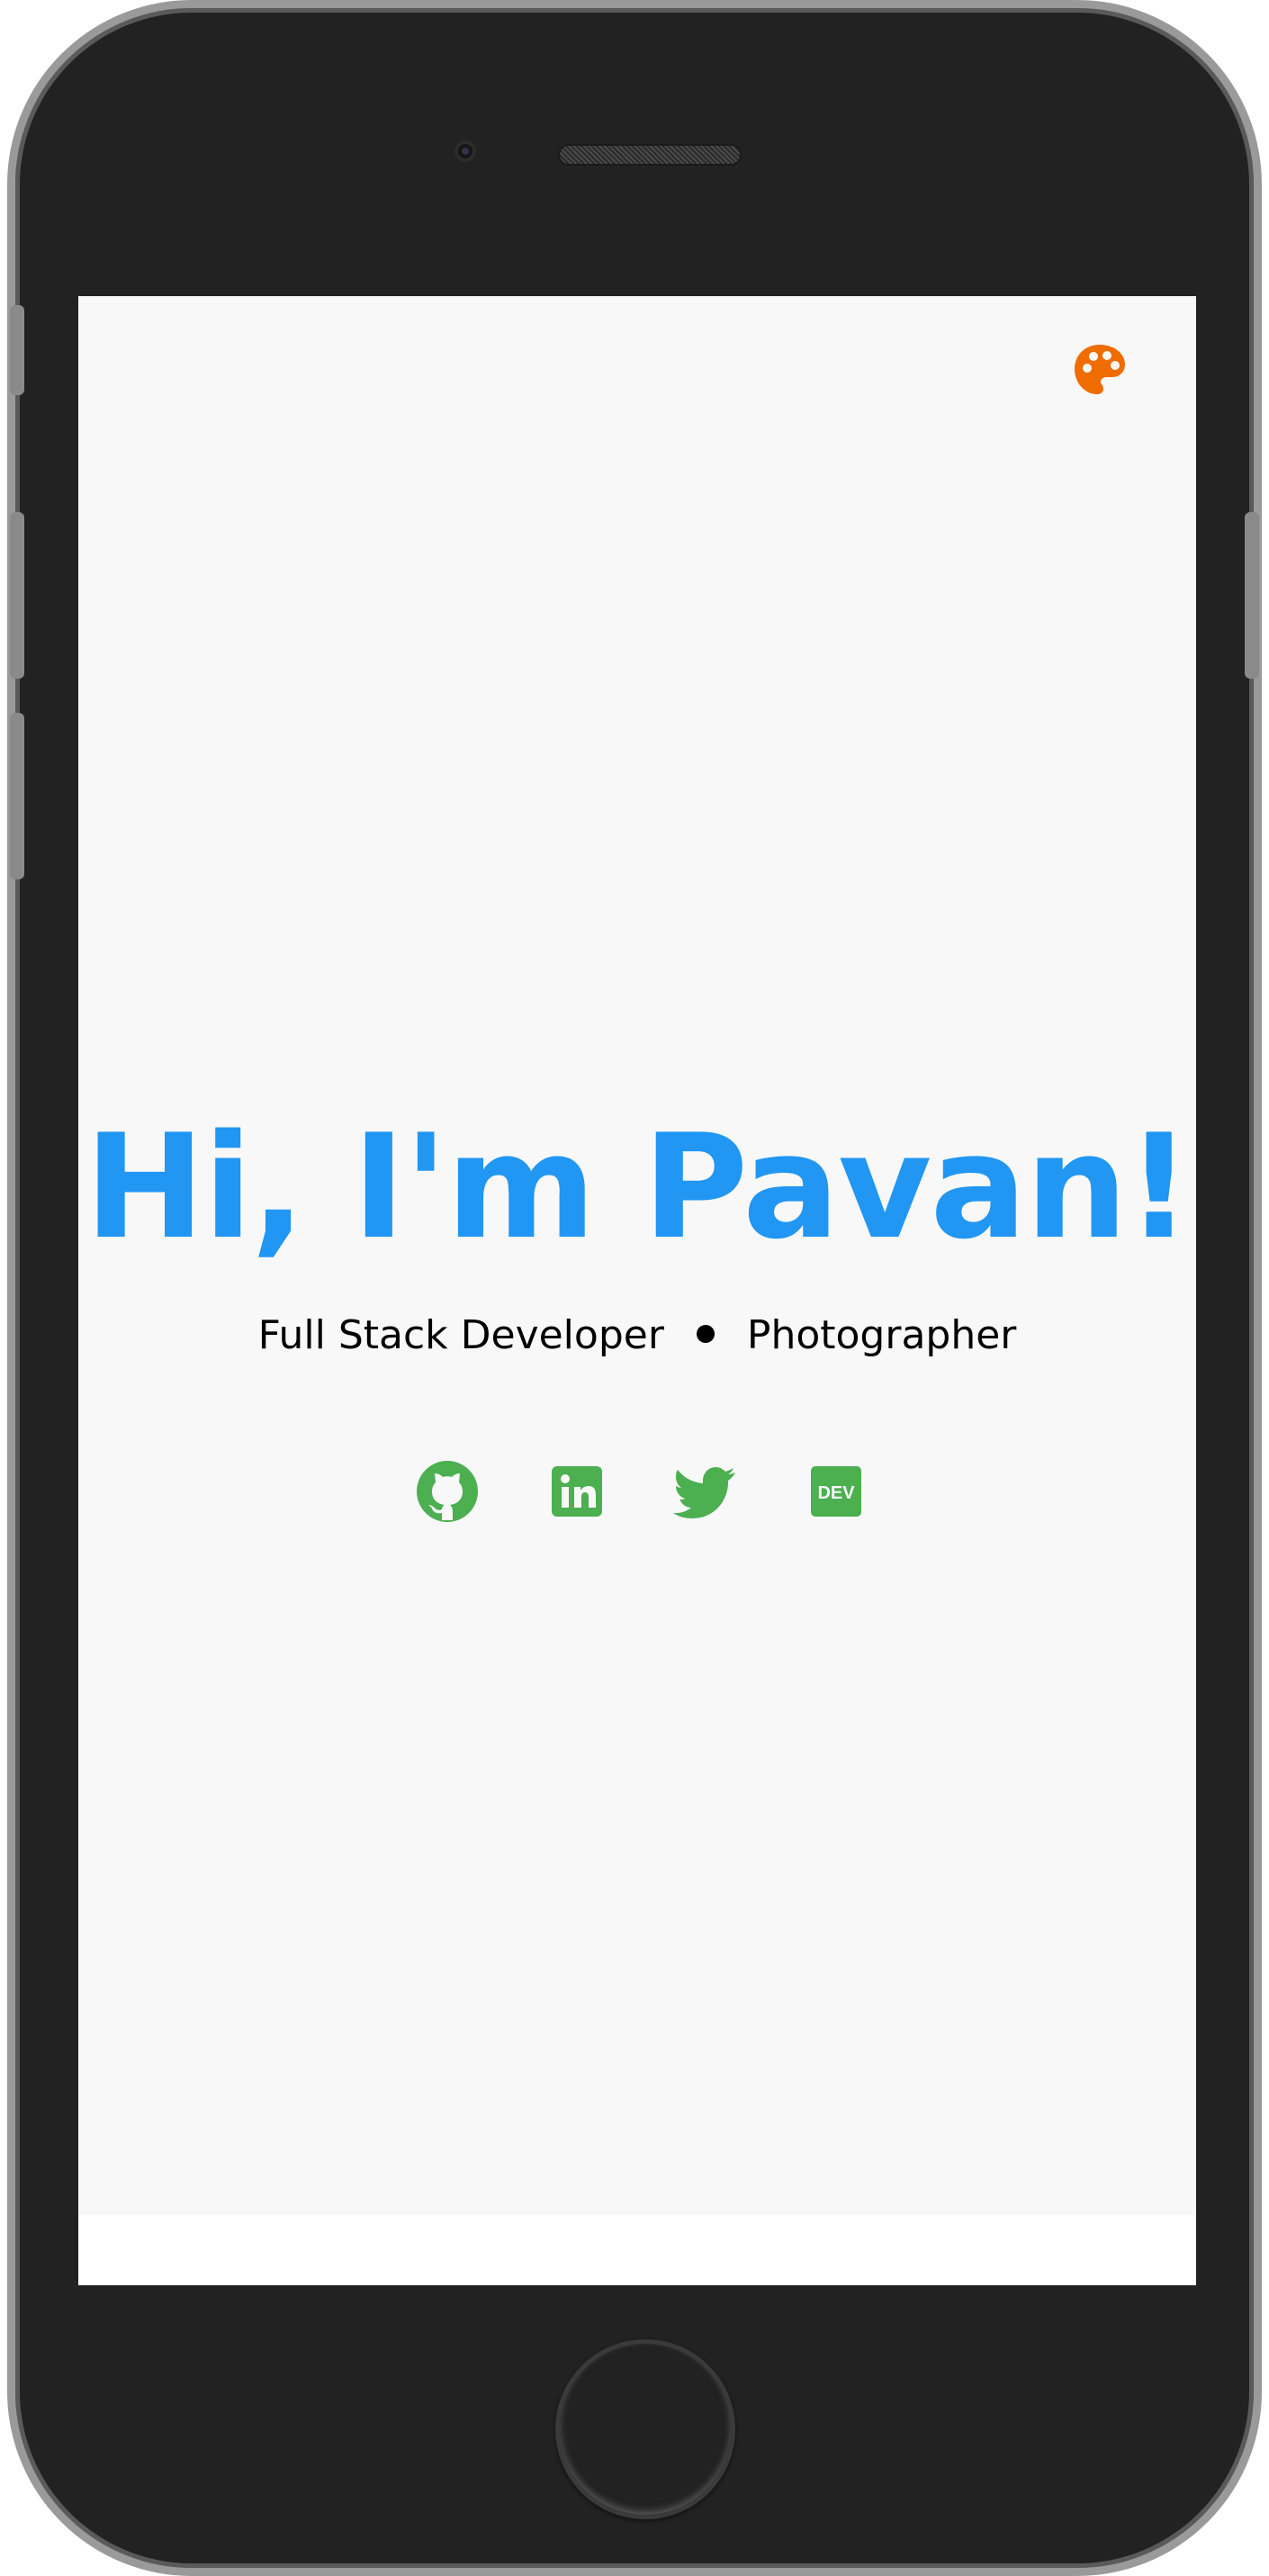 Image resolution: width=1269 pixels, height=2576 pixels. Describe the element at coordinates (1100, 370) in the screenshot. I see `palette-icon` at that location.